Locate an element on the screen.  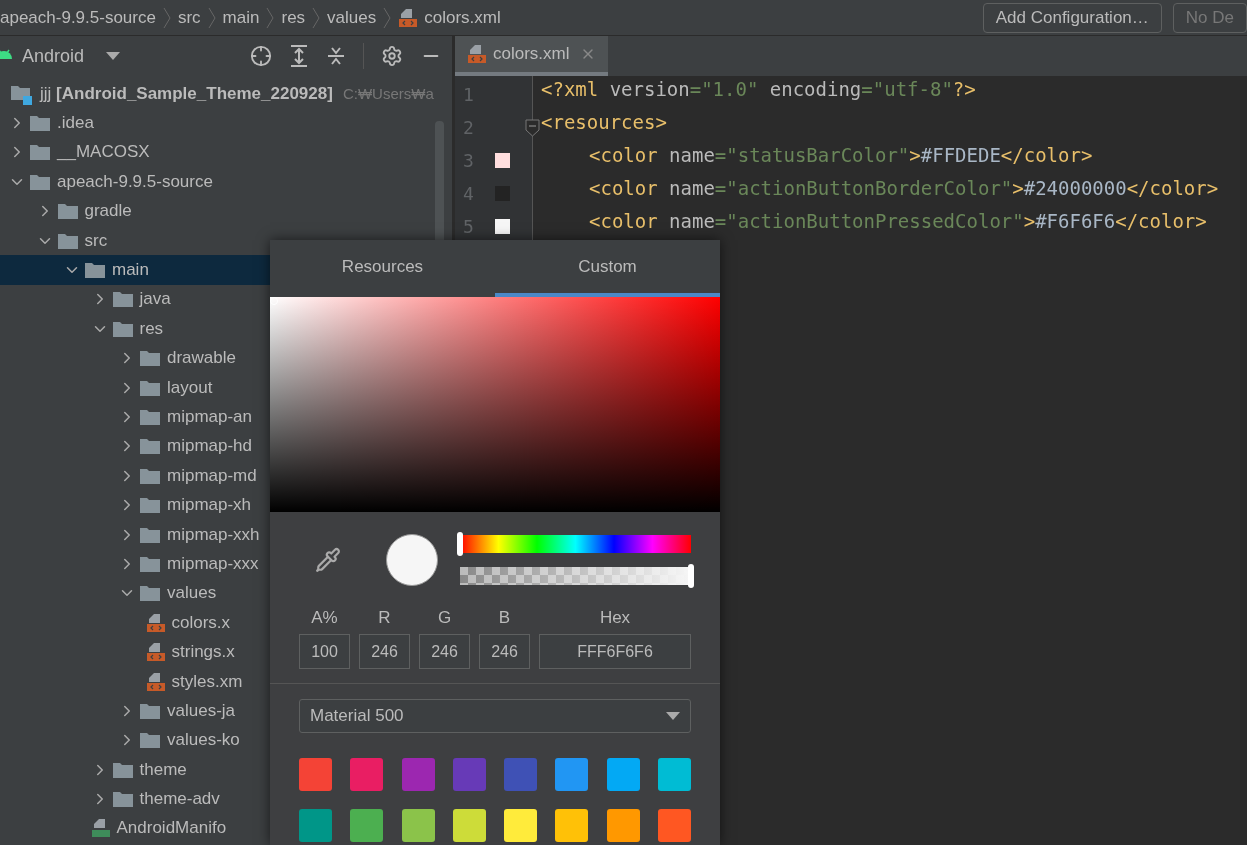
breadcrumb: colors.xml is located at coordinates (462, 17).